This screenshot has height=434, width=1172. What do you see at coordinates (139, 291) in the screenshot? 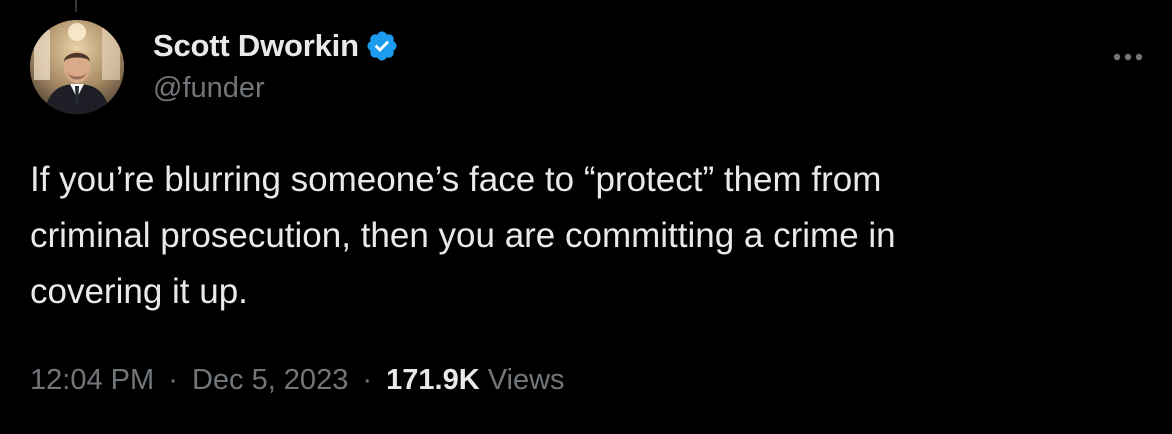
I see `tweet-text-line: covering it up.` at bounding box center [139, 291].